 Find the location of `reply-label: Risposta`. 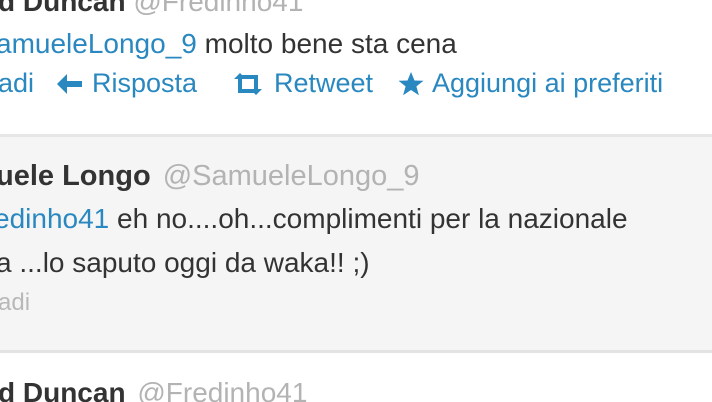

reply-label: Risposta is located at coordinates (145, 83).